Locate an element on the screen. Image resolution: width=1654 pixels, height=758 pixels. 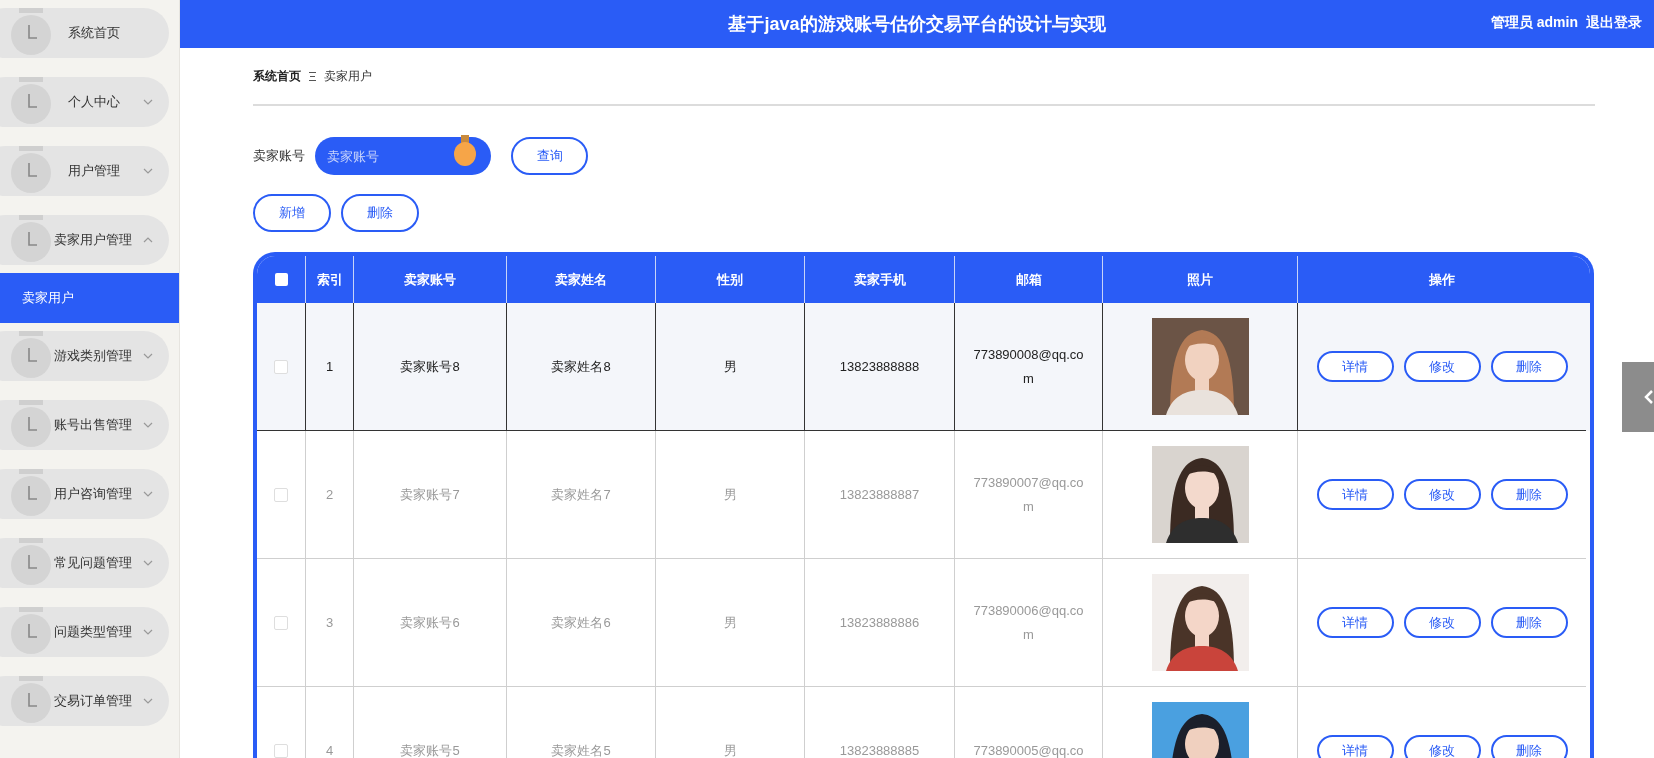
menu-item-label: 用户咨询管理 is located at coordinates (93, 494).